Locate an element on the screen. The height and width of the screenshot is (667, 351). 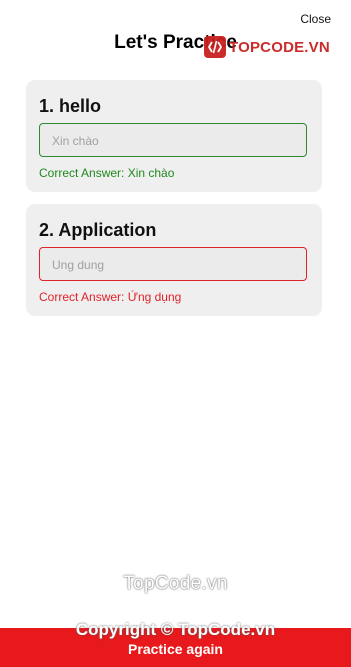
answer-value: Ung dung is located at coordinates (78, 265).